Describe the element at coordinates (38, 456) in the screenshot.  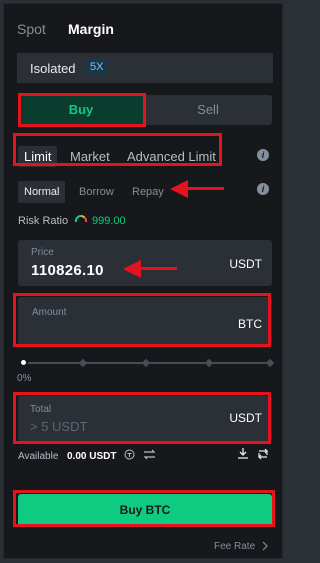
I see `available-label: Available` at that location.